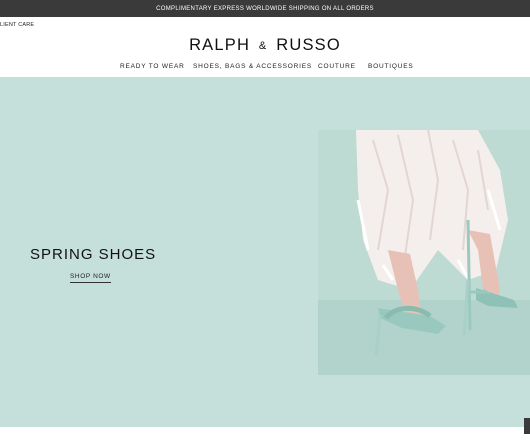  I want to click on nav-item-boutiques: BOUTIQUES, so click(390, 66).